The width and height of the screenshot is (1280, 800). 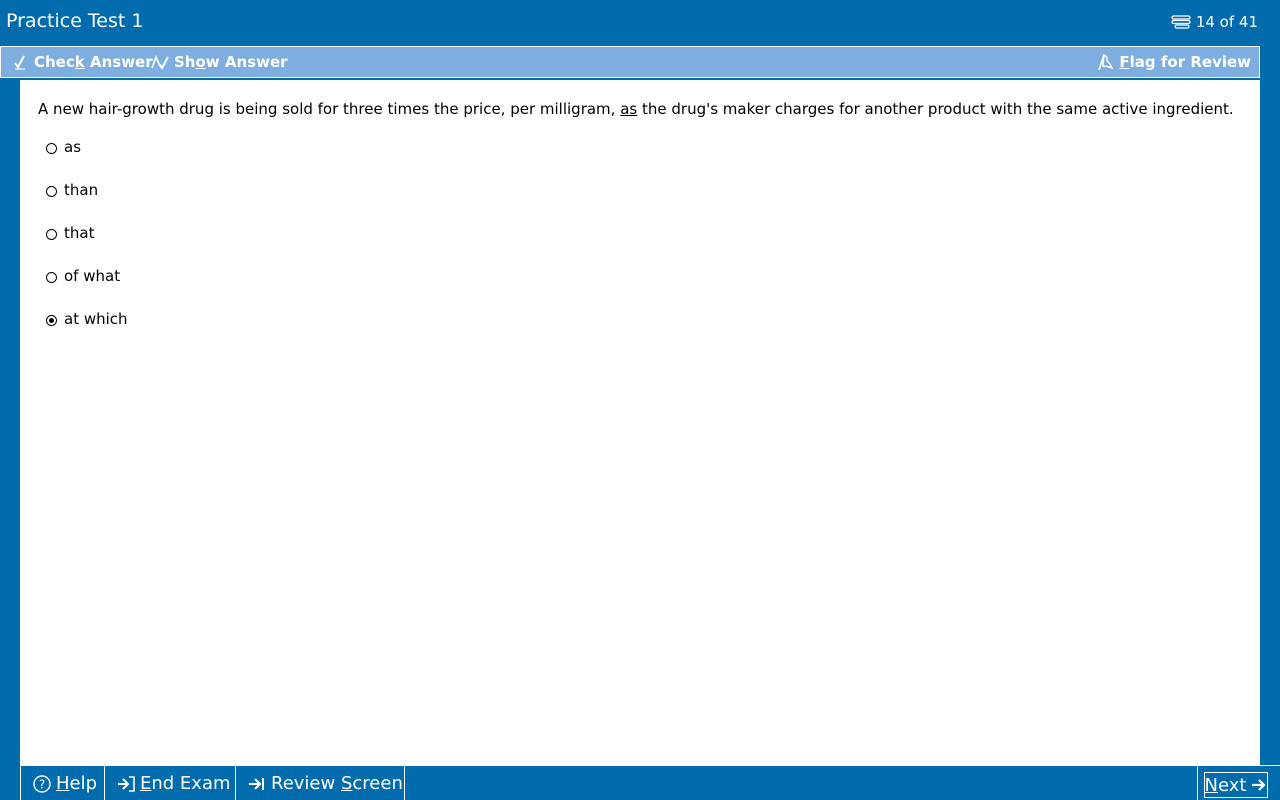 What do you see at coordinates (77, 783) in the screenshot?
I see `help-label: Help` at bounding box center [77, 783].